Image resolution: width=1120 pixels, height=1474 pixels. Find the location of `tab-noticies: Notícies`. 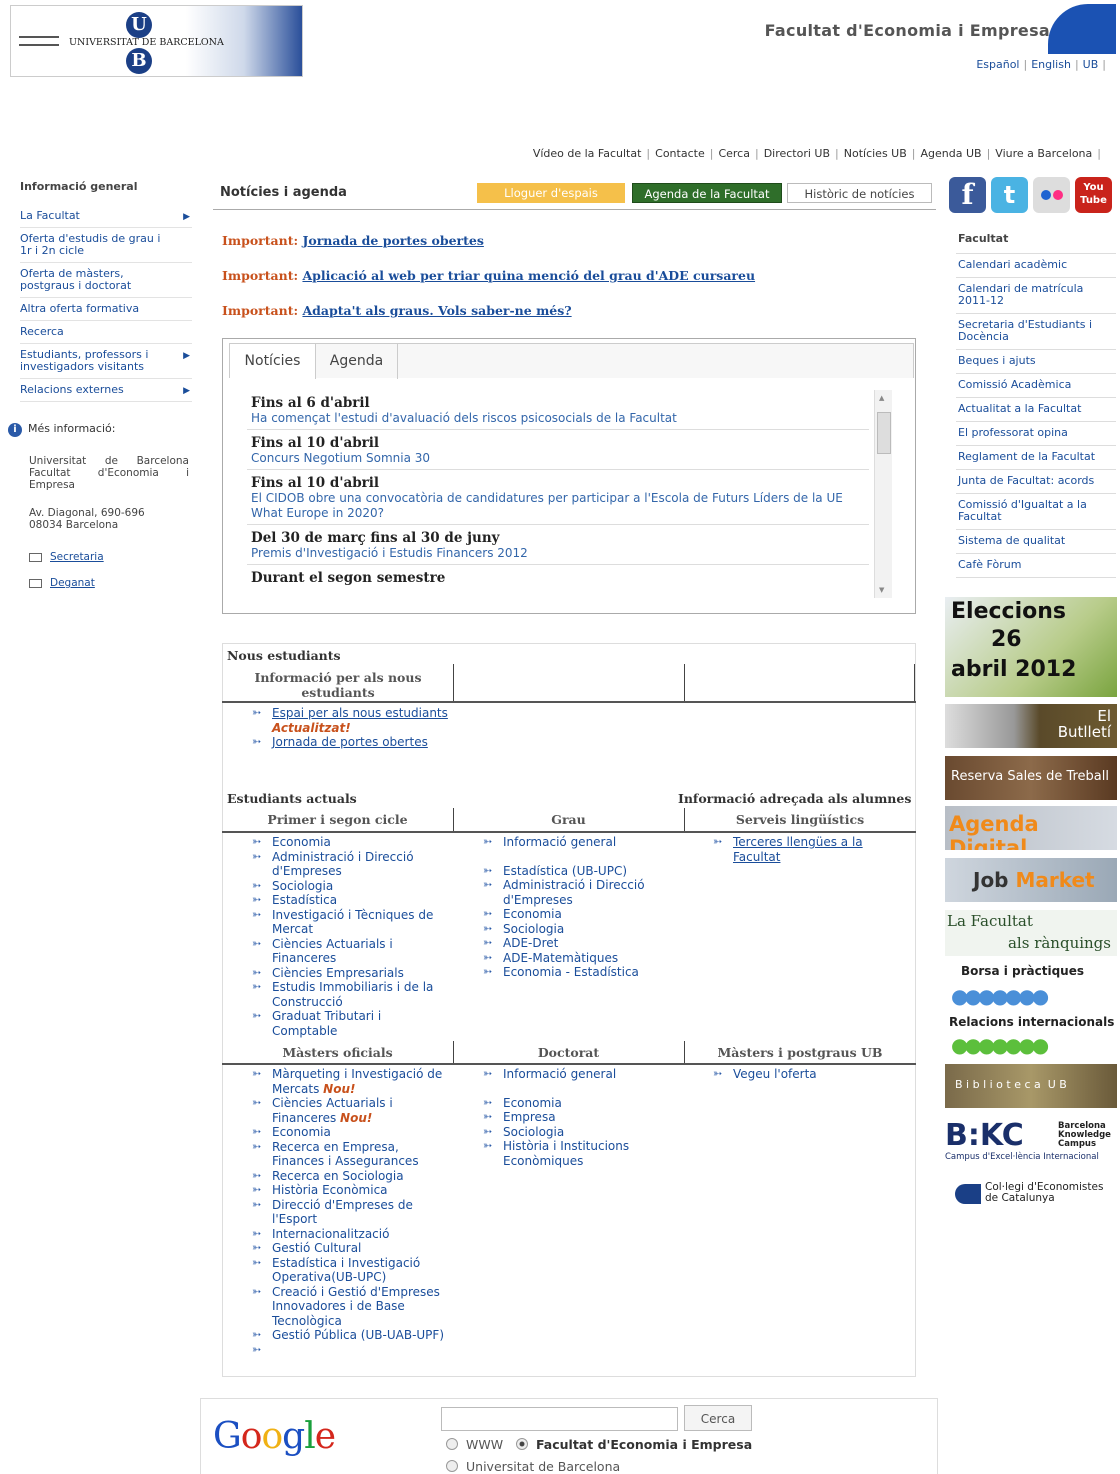

tab-noticies: Notícies is located at coordinates (273, 361).